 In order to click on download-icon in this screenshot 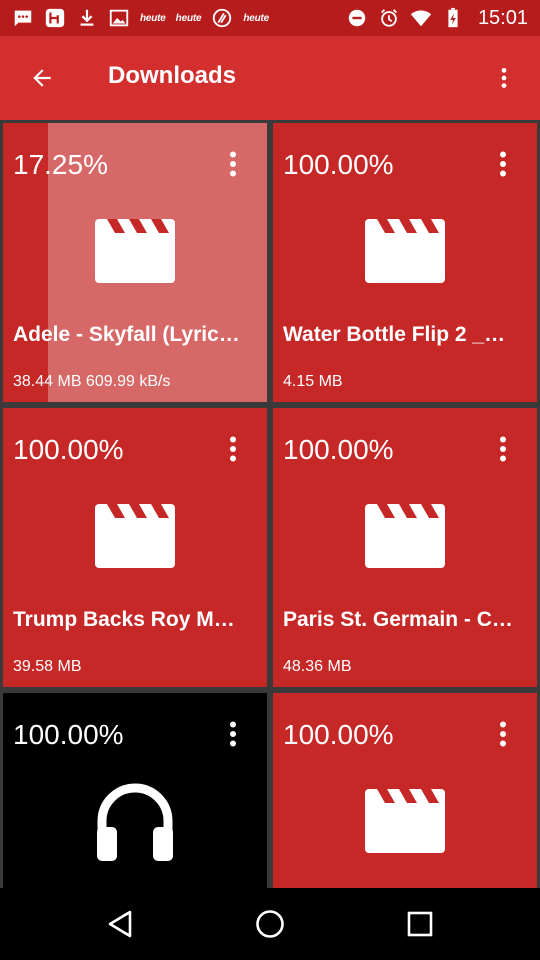, I will do `click(87, 18)`.